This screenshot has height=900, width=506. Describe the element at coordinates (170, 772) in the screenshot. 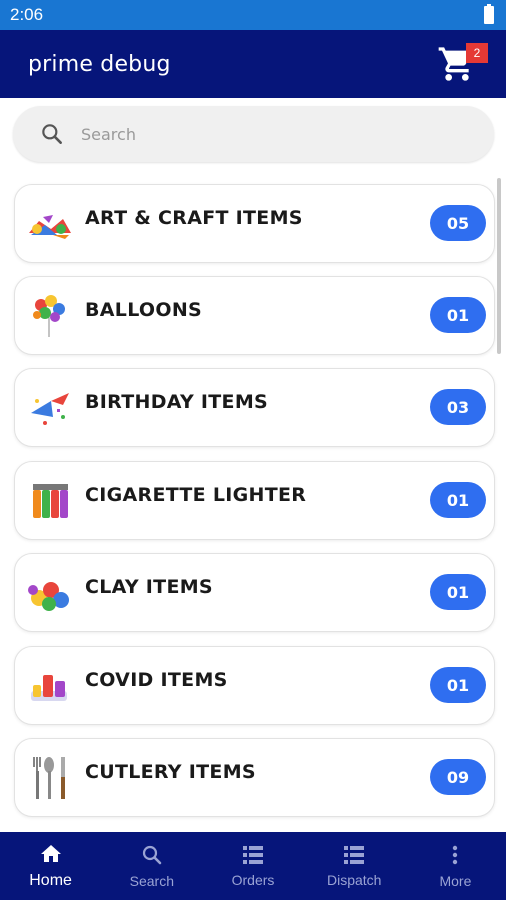

I see `category-label: CUTLERY ITEMS` at that location.